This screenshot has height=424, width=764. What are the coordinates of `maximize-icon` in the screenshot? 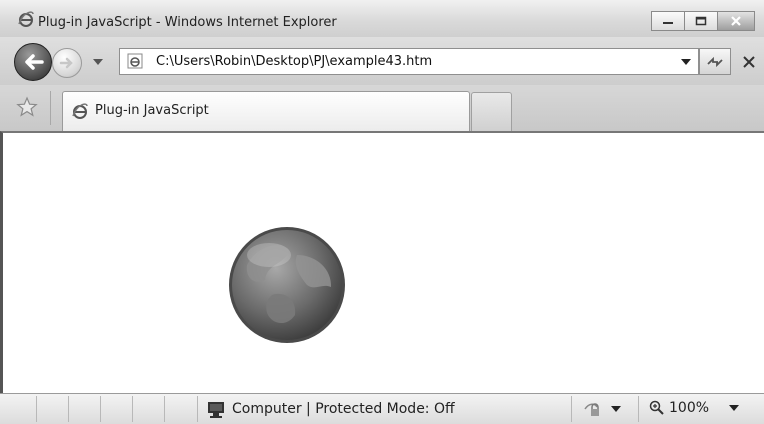 It's located at (701, 21).